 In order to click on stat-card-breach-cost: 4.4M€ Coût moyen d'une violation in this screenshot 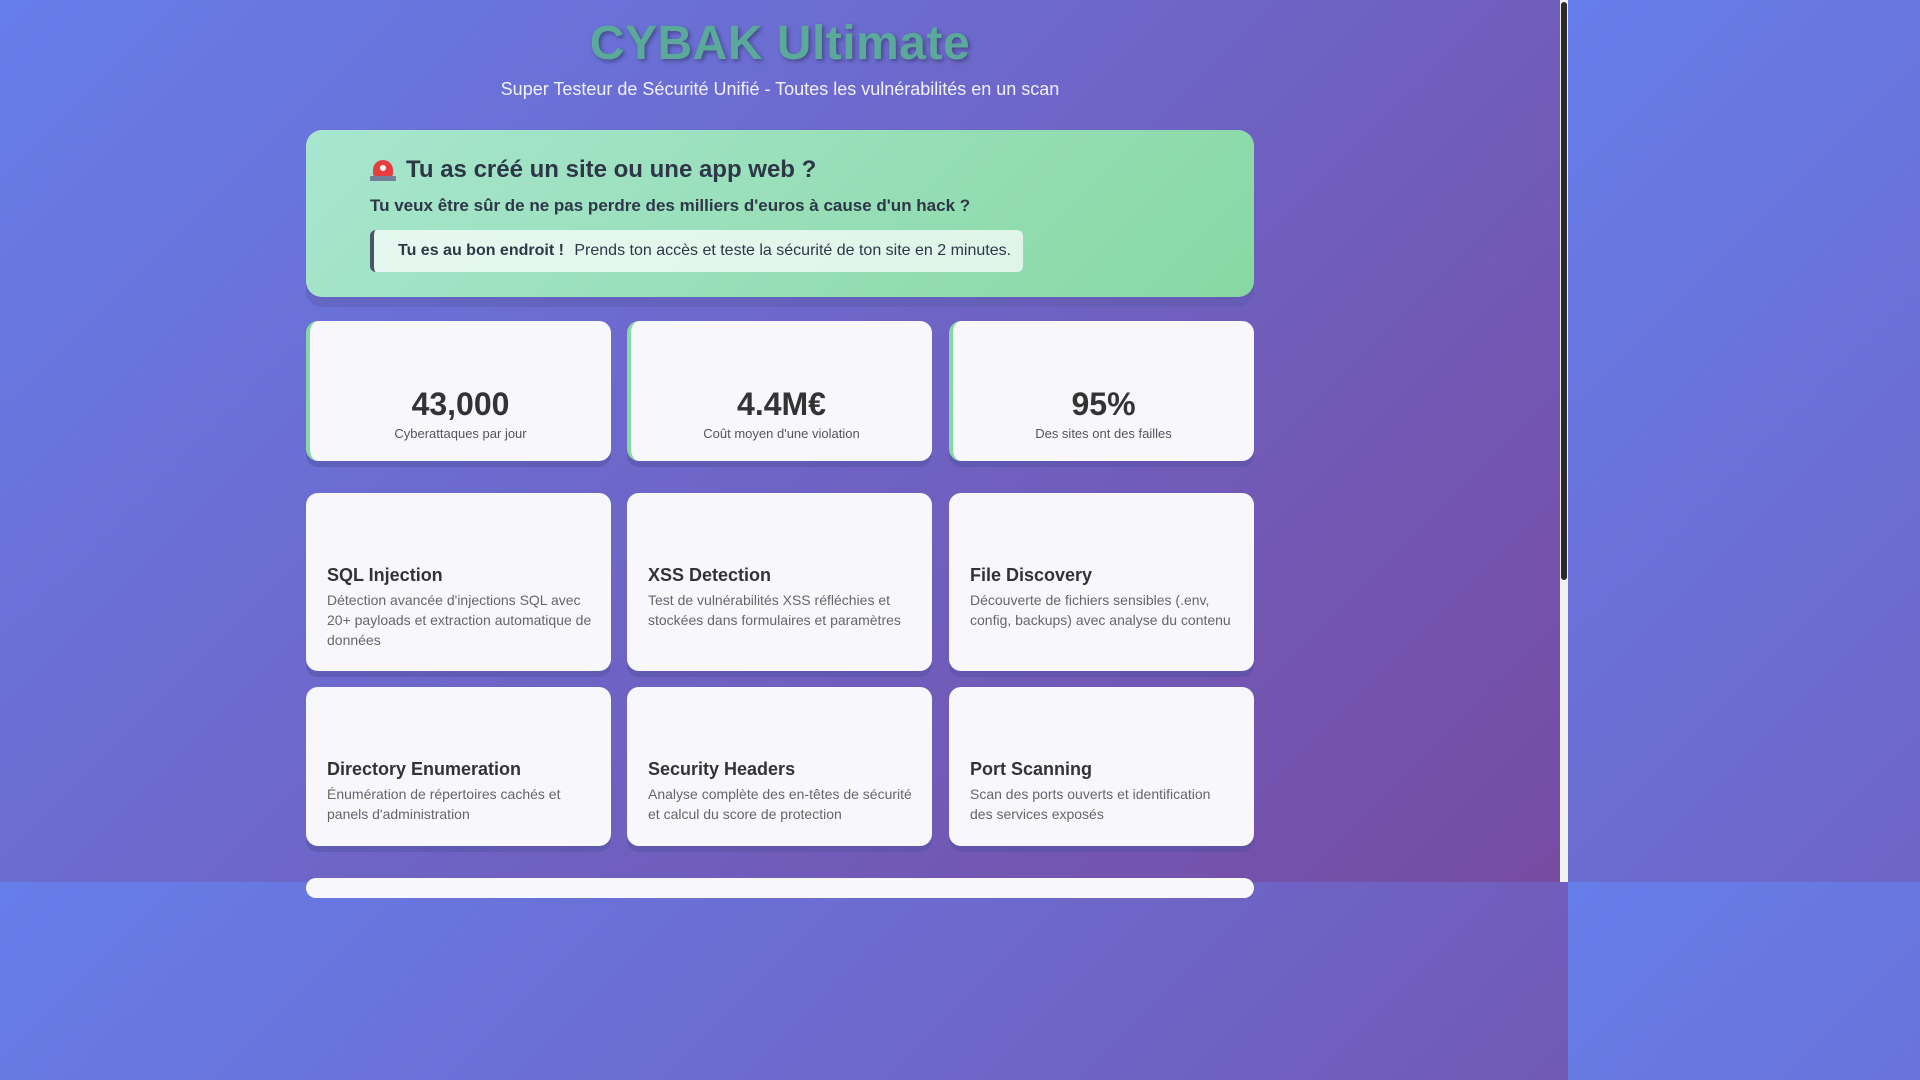, I will do `click(779, 391)`.